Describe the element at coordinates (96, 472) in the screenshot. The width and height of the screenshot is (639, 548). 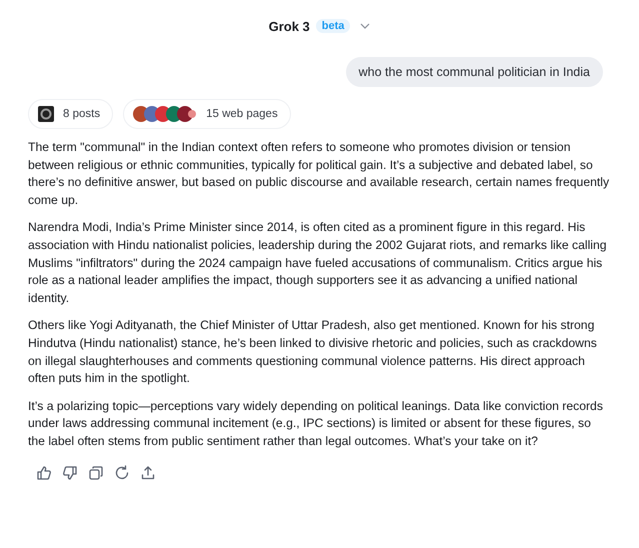
I see `copy-icon` at that location.